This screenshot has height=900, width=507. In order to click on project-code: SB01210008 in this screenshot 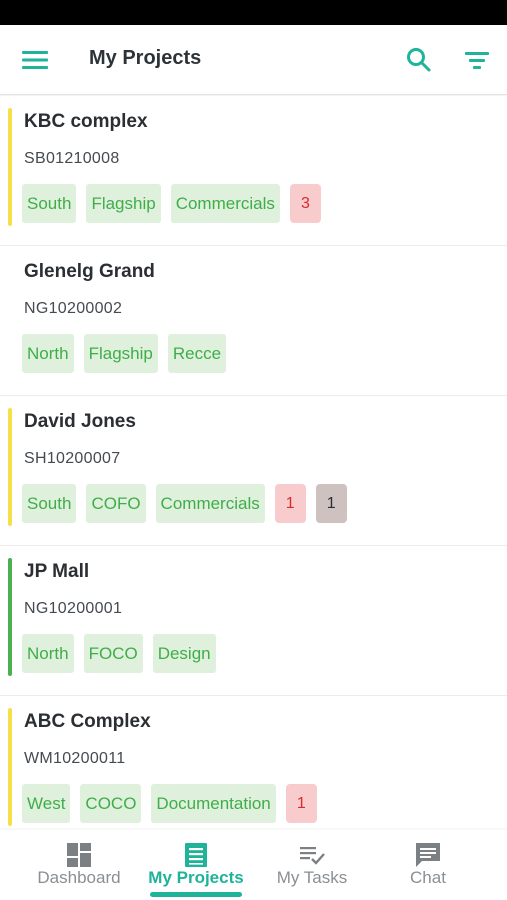, I will do `click(72, 158)`.